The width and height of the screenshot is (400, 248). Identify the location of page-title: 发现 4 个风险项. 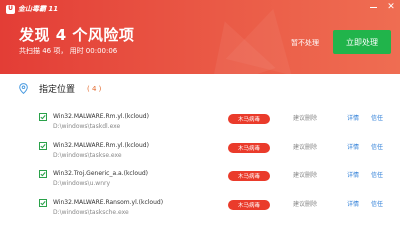
(77, 35).